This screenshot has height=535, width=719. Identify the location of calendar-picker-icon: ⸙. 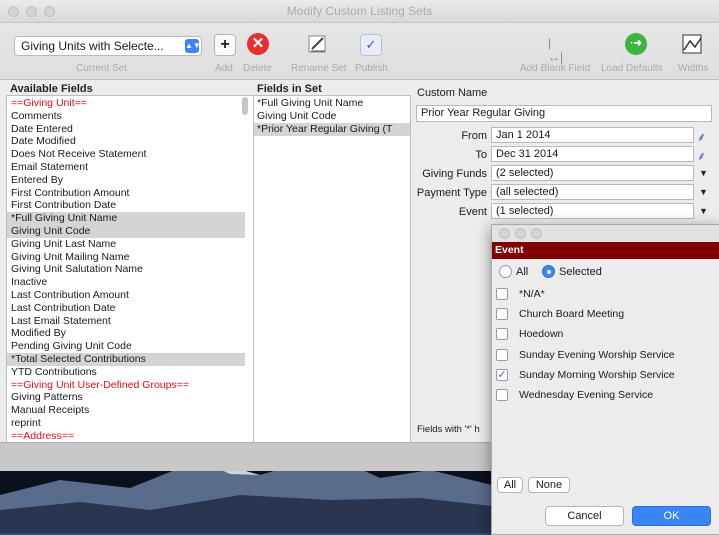
(701, 136).